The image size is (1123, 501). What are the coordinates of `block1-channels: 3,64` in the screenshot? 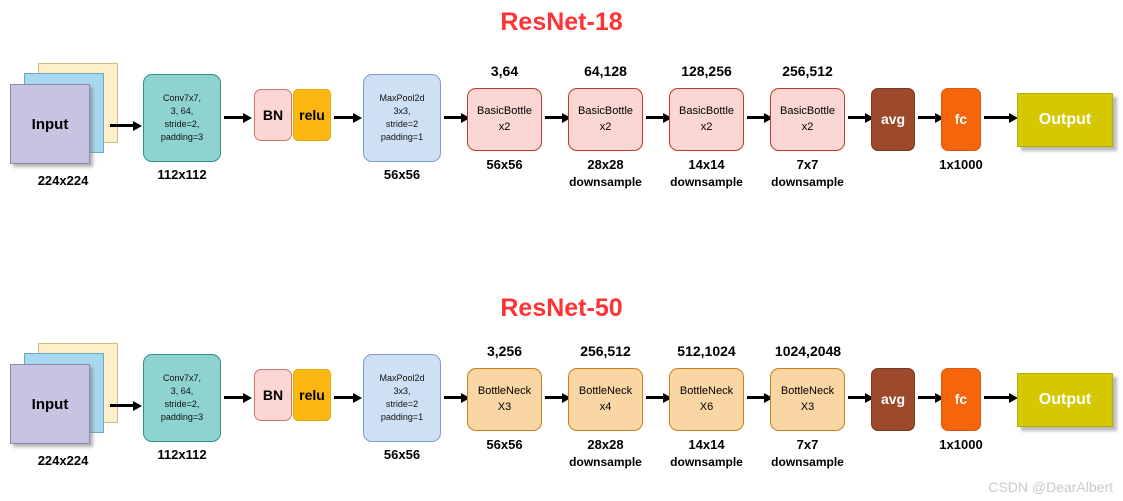 It's located at (504, 71).